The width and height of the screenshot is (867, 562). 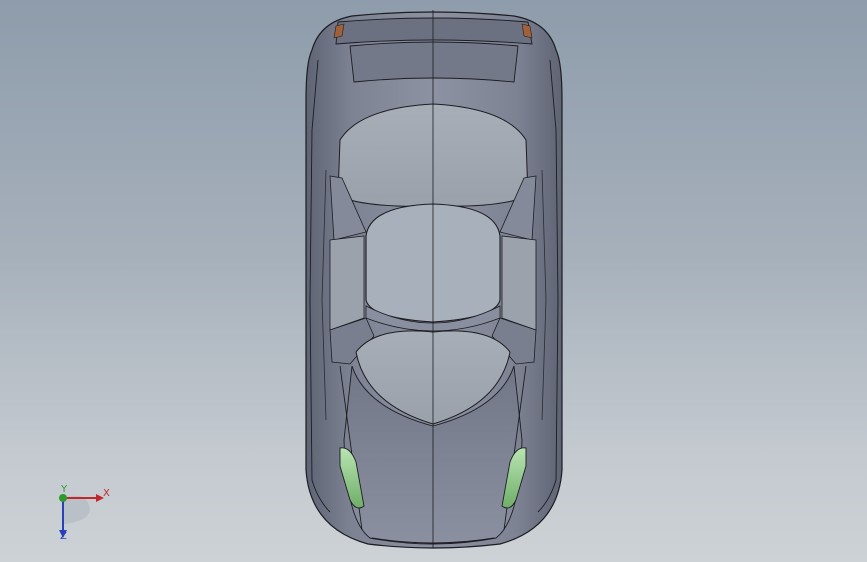 I want to click on triad-x-label: X, so click(x=106, y=493).